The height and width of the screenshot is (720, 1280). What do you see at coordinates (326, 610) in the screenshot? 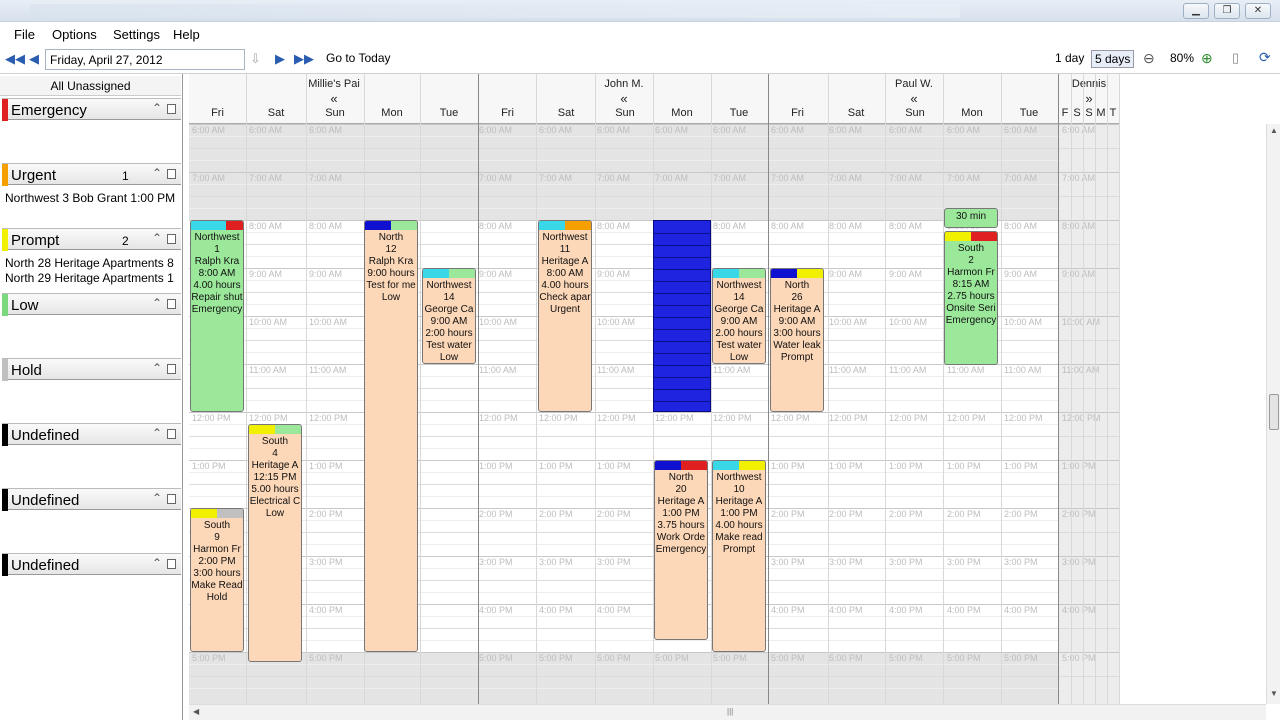
I see `time-label: 4:00 PM` at bounding box center [326, 610].